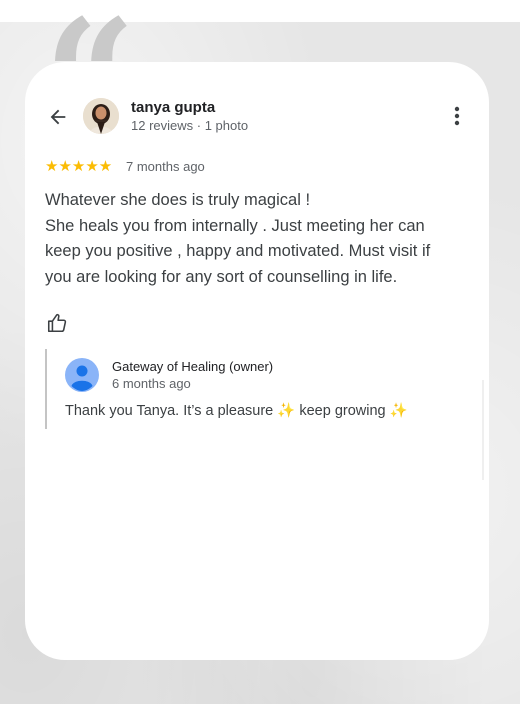 This screenshot has width=520, height=704. Describe the element at coordinates (342, 411) in the screenshot. I see `reply-text-middle: keep growing` at that location.